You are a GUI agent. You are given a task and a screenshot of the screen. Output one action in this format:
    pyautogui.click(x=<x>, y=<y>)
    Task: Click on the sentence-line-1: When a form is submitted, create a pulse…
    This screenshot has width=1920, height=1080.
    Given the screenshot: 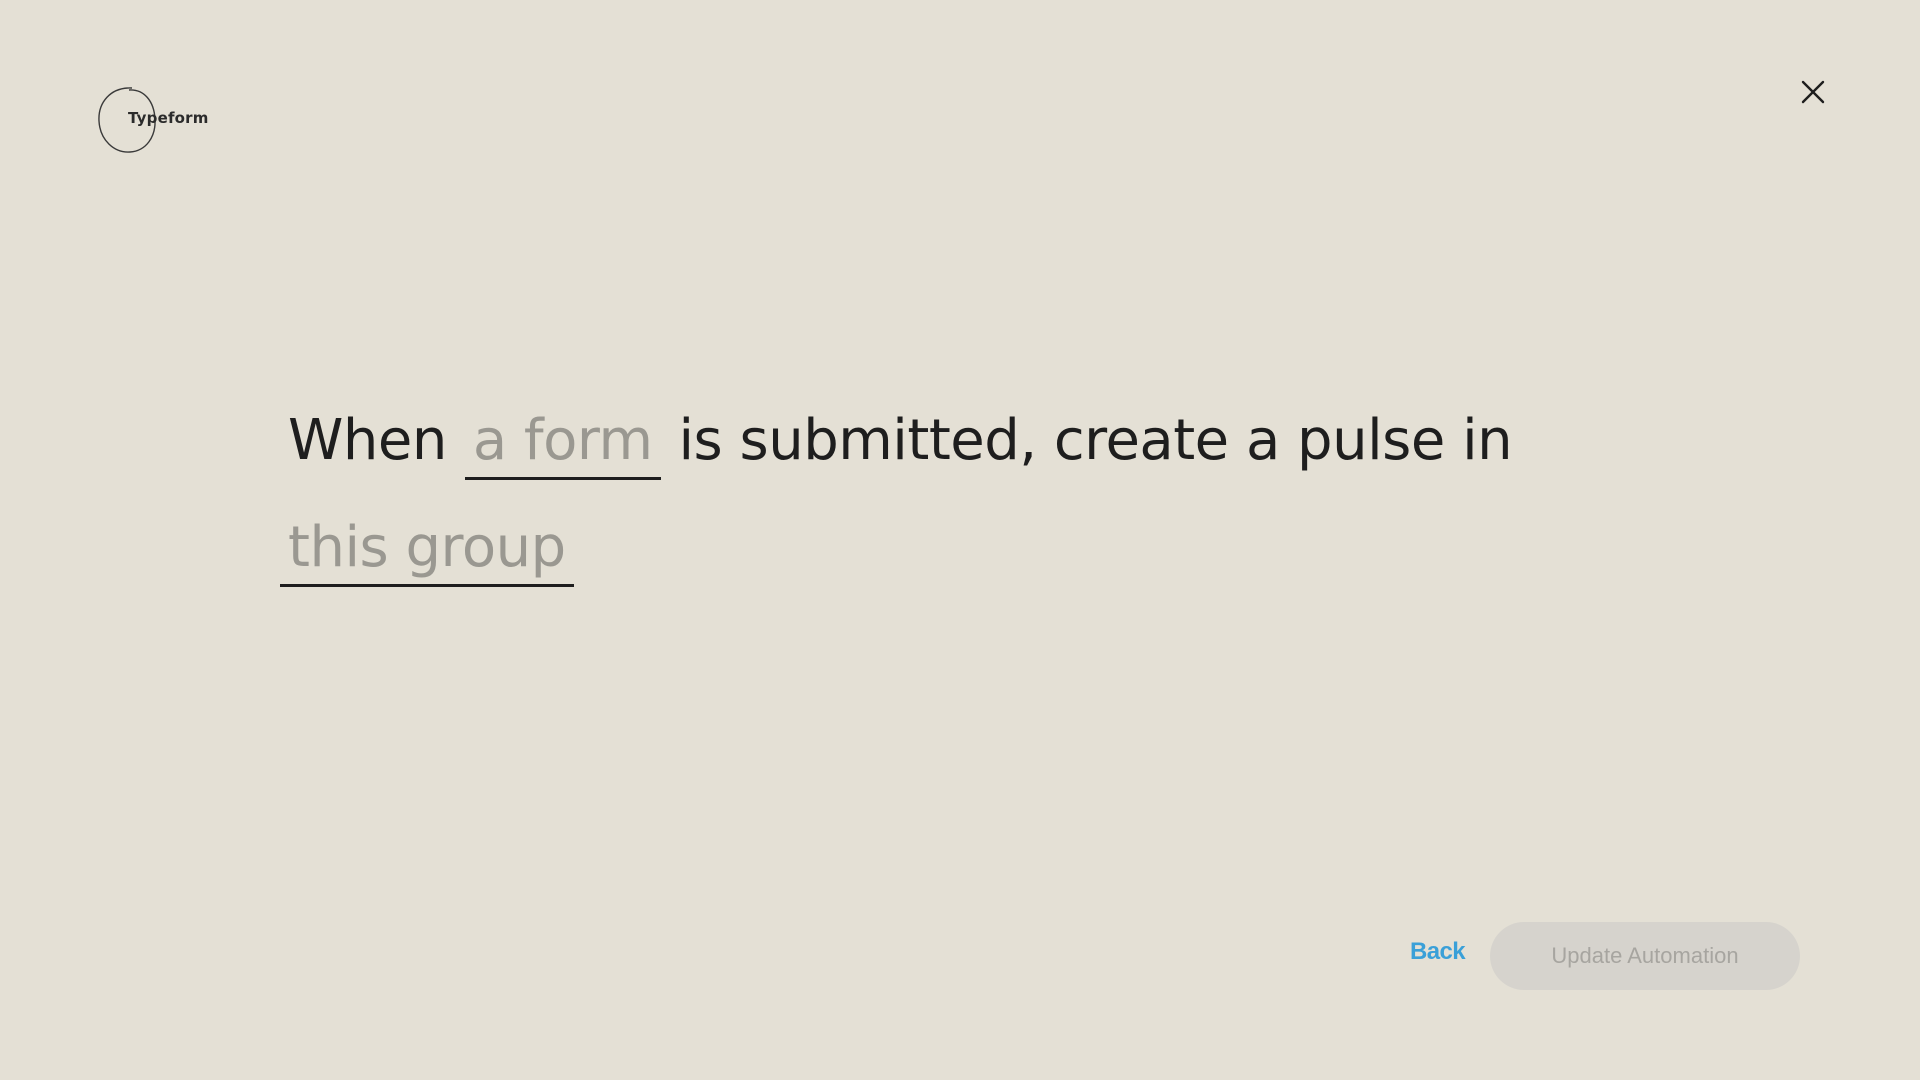 What is the action you would take?
    pyautogui.click(x=938, y=441)
    